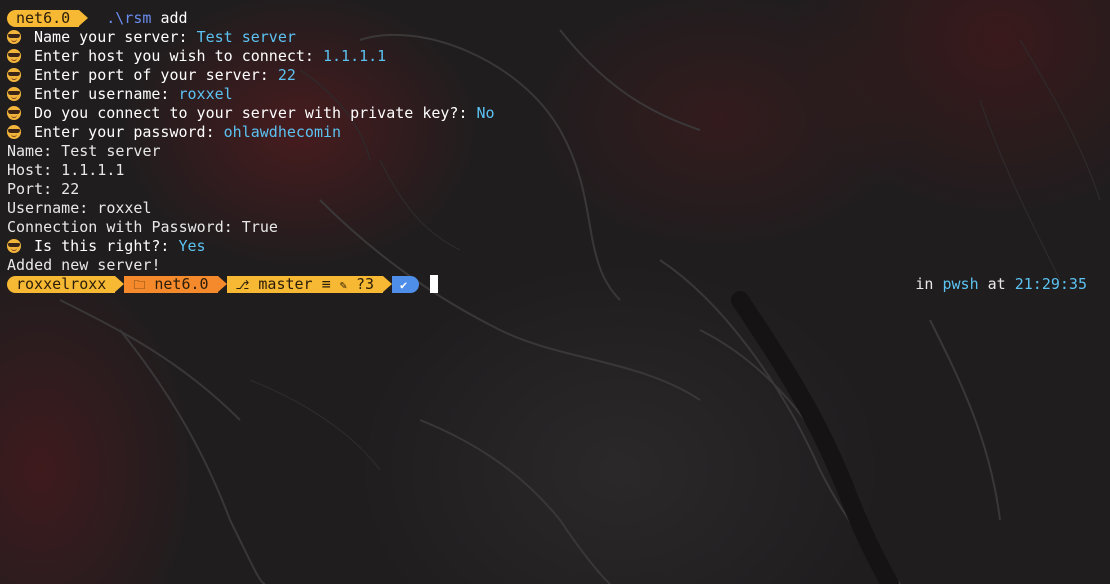  Describe the element at coordinates (139, 285) in the screenshot. I see `folder-icon: 🗀` at that location.